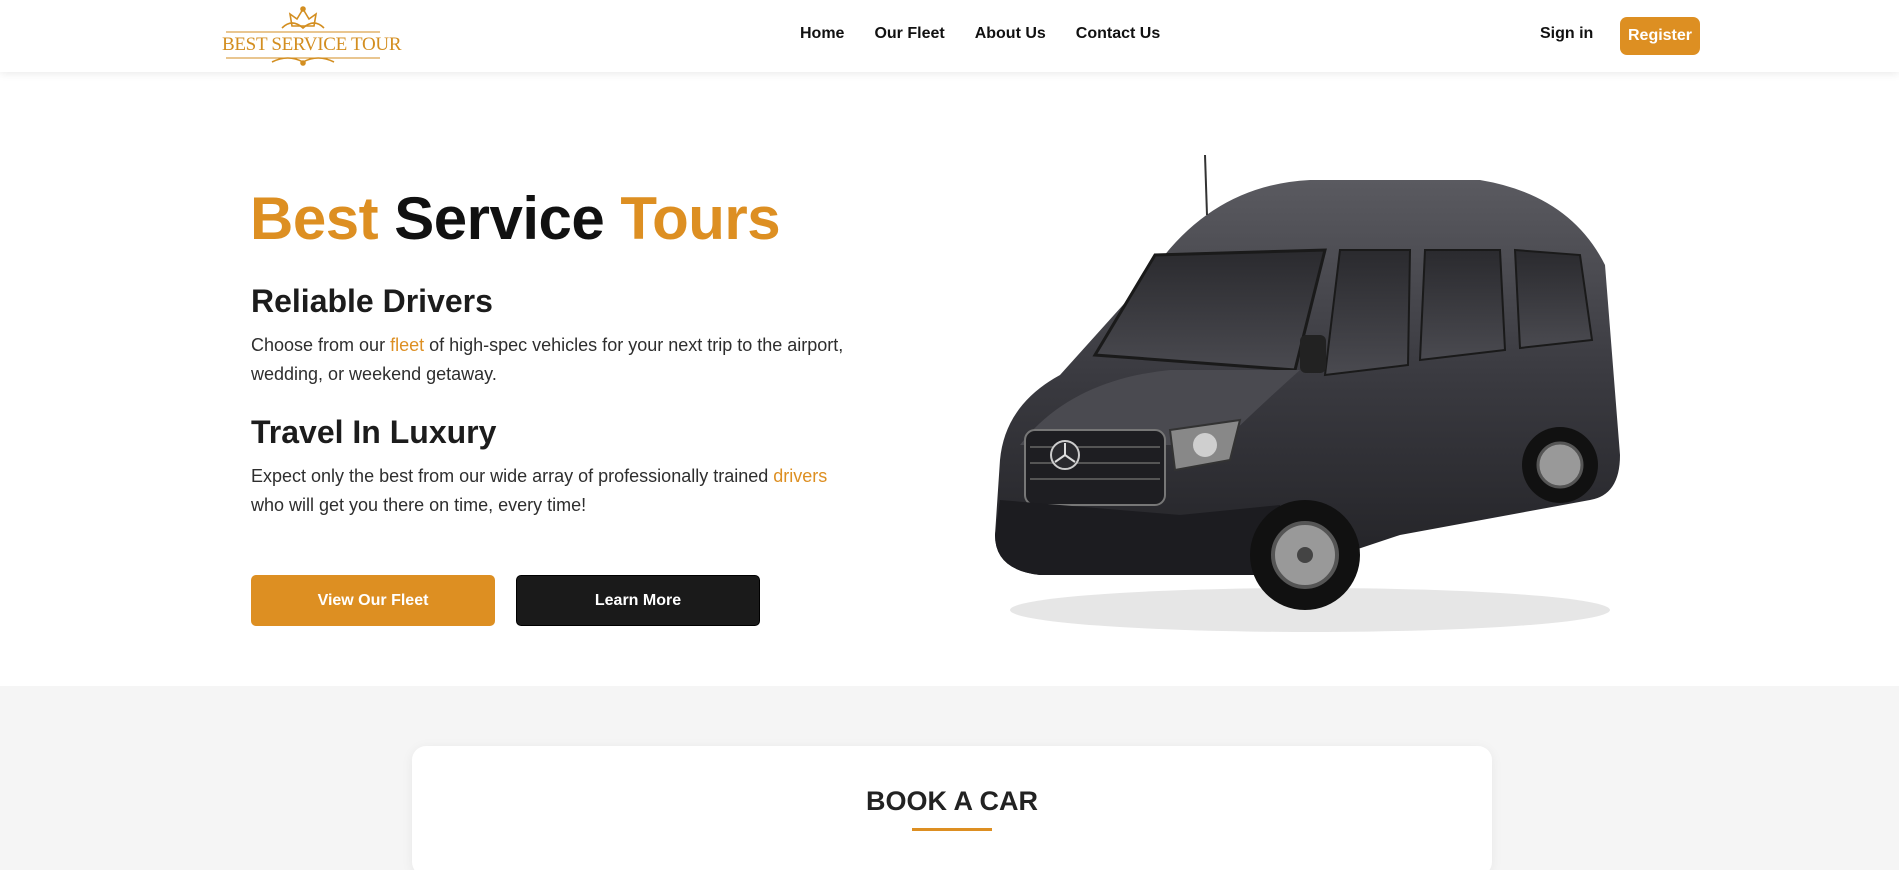 This screenshot has width=1899, height=870. What do you see at coordinates (952, 801) in the screenshot?
I see `book-a-car-heading: BOOK A CAR` at bounding box center [952, 801].